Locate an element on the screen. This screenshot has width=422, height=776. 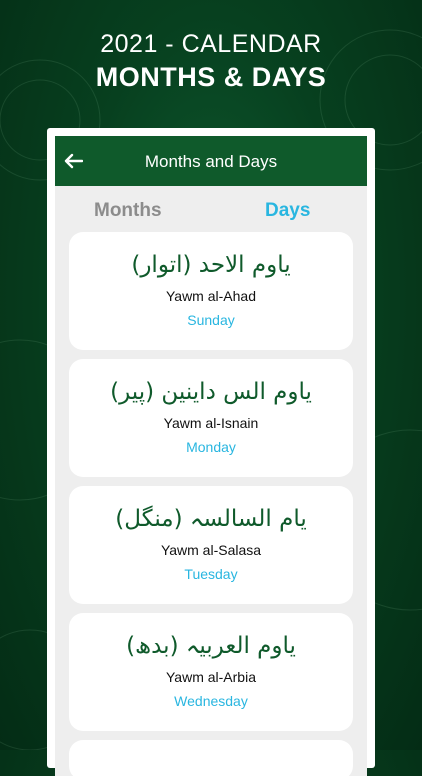
app-bar: Months and Days is located at coordinates (211, 161).